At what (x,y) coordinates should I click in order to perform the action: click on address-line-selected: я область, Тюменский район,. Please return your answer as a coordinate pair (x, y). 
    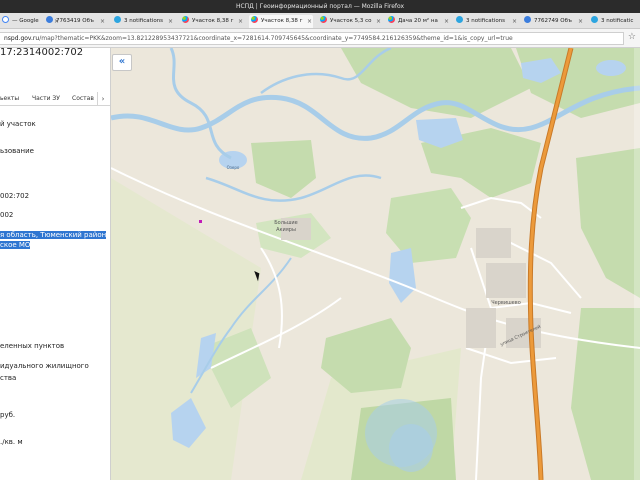
    Looking at the image, I should click on (54, 235).